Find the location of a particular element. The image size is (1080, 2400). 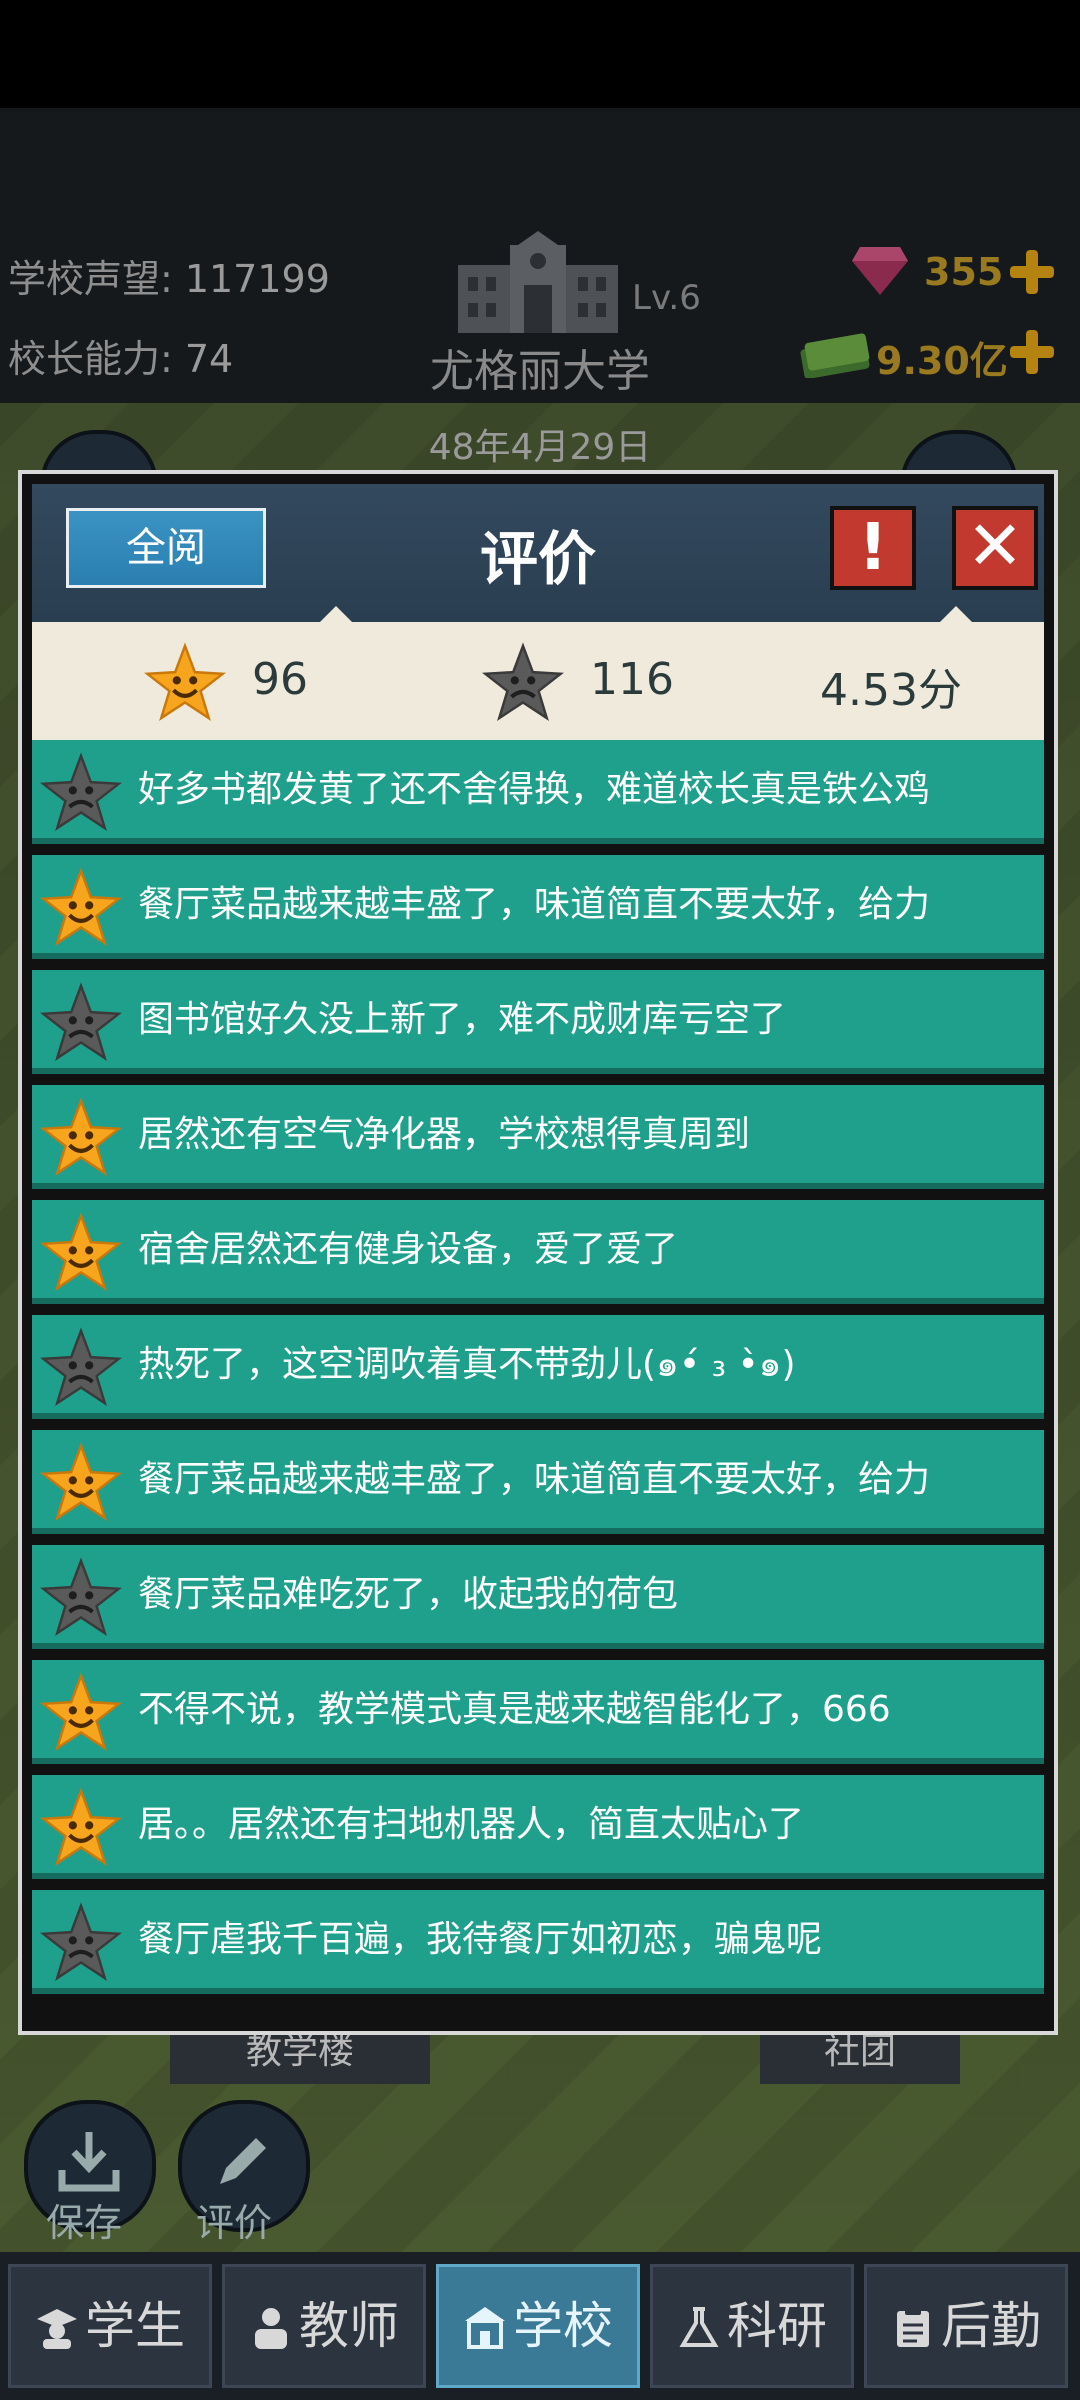

tab-school: 学校 is located at coordinates (538, 2326).